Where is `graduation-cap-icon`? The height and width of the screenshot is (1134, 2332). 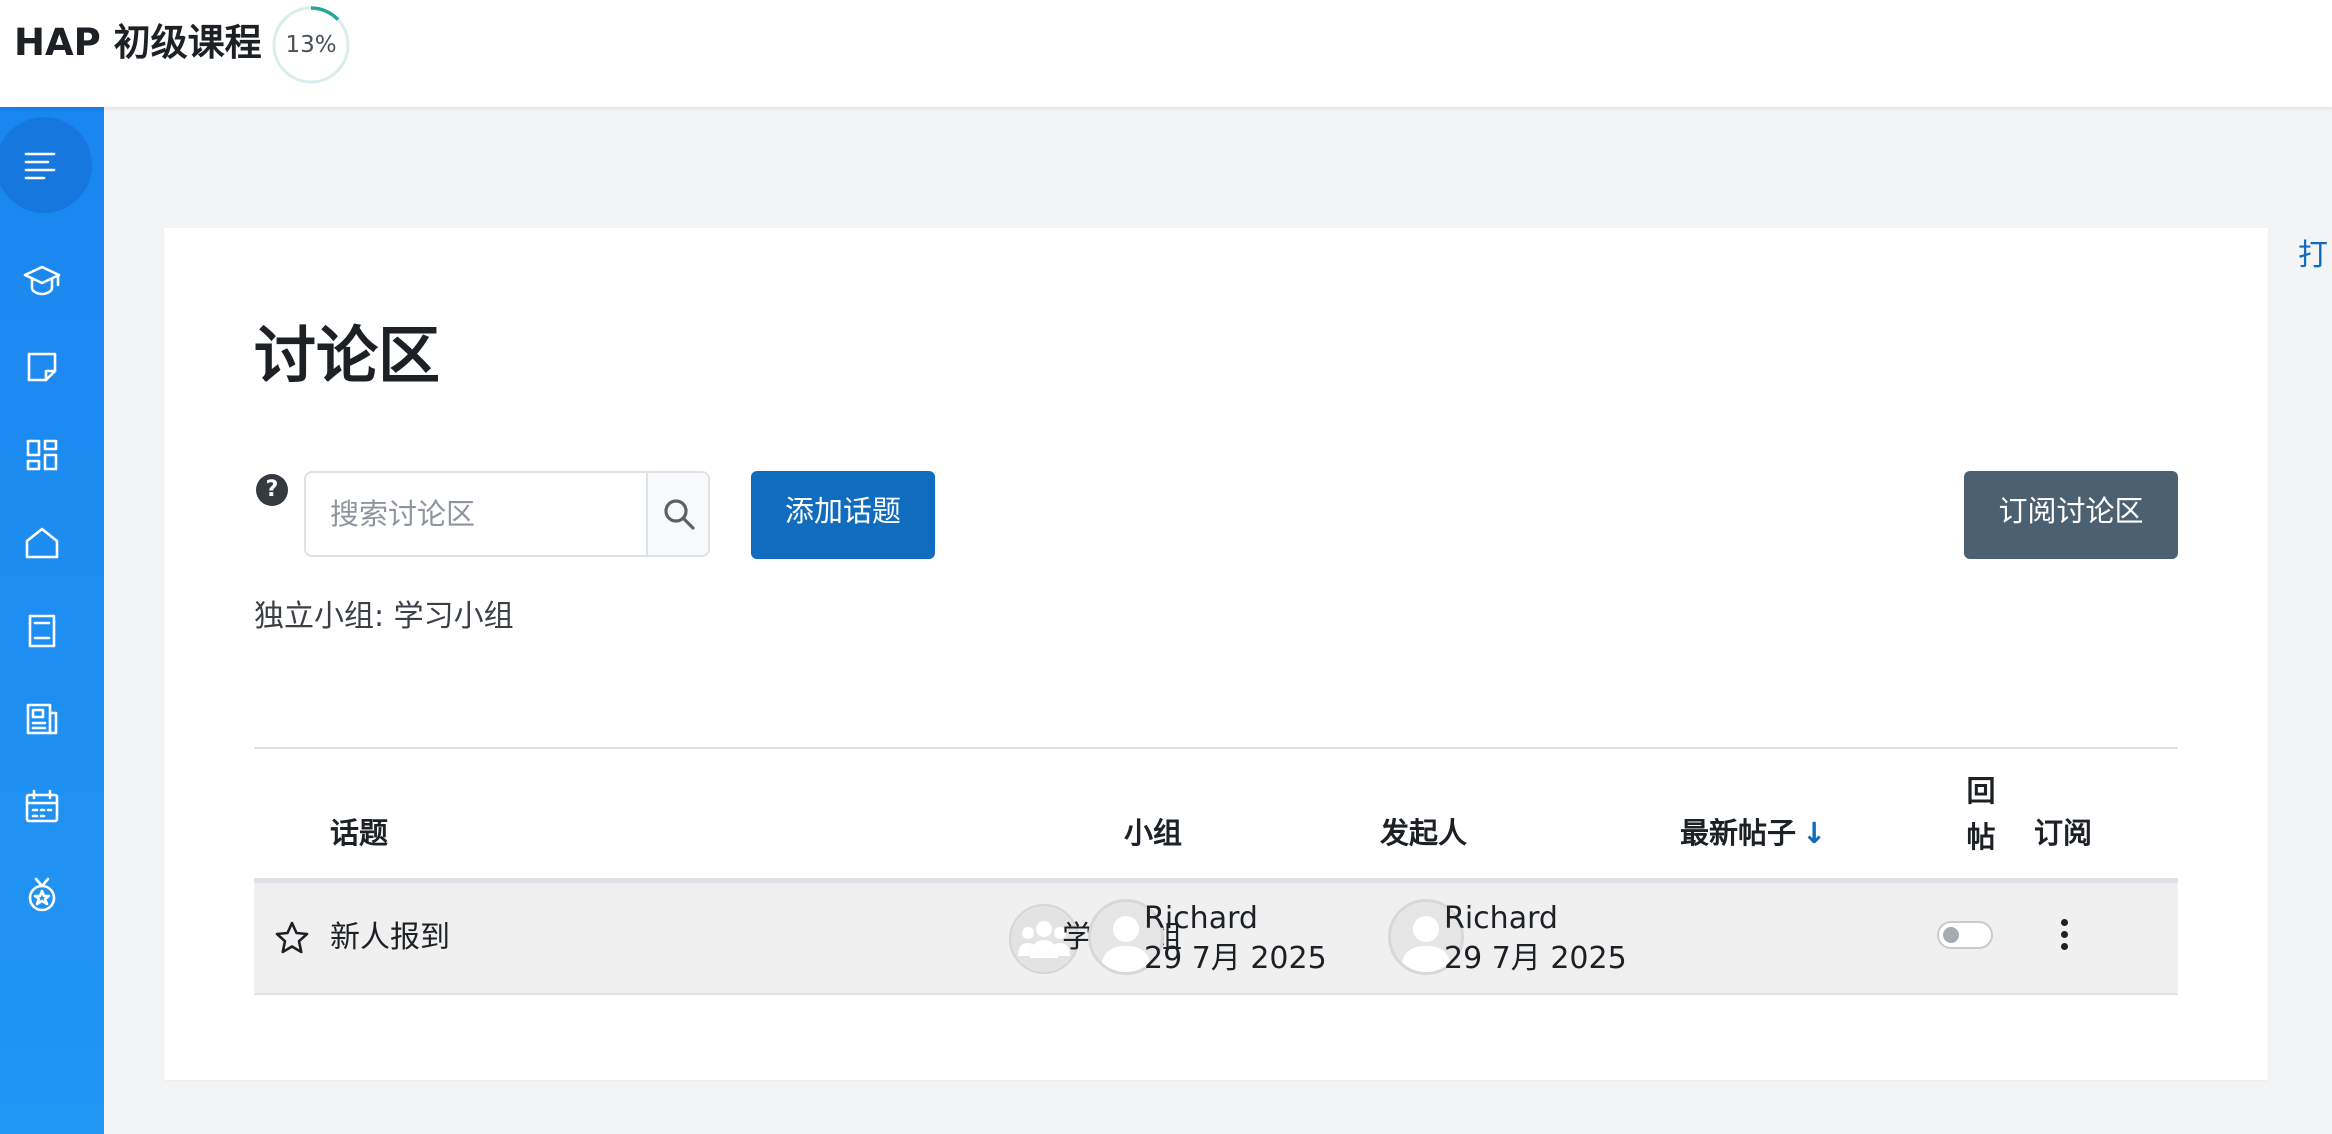
graduation-cap-icon is located at coordinates (42, 280).